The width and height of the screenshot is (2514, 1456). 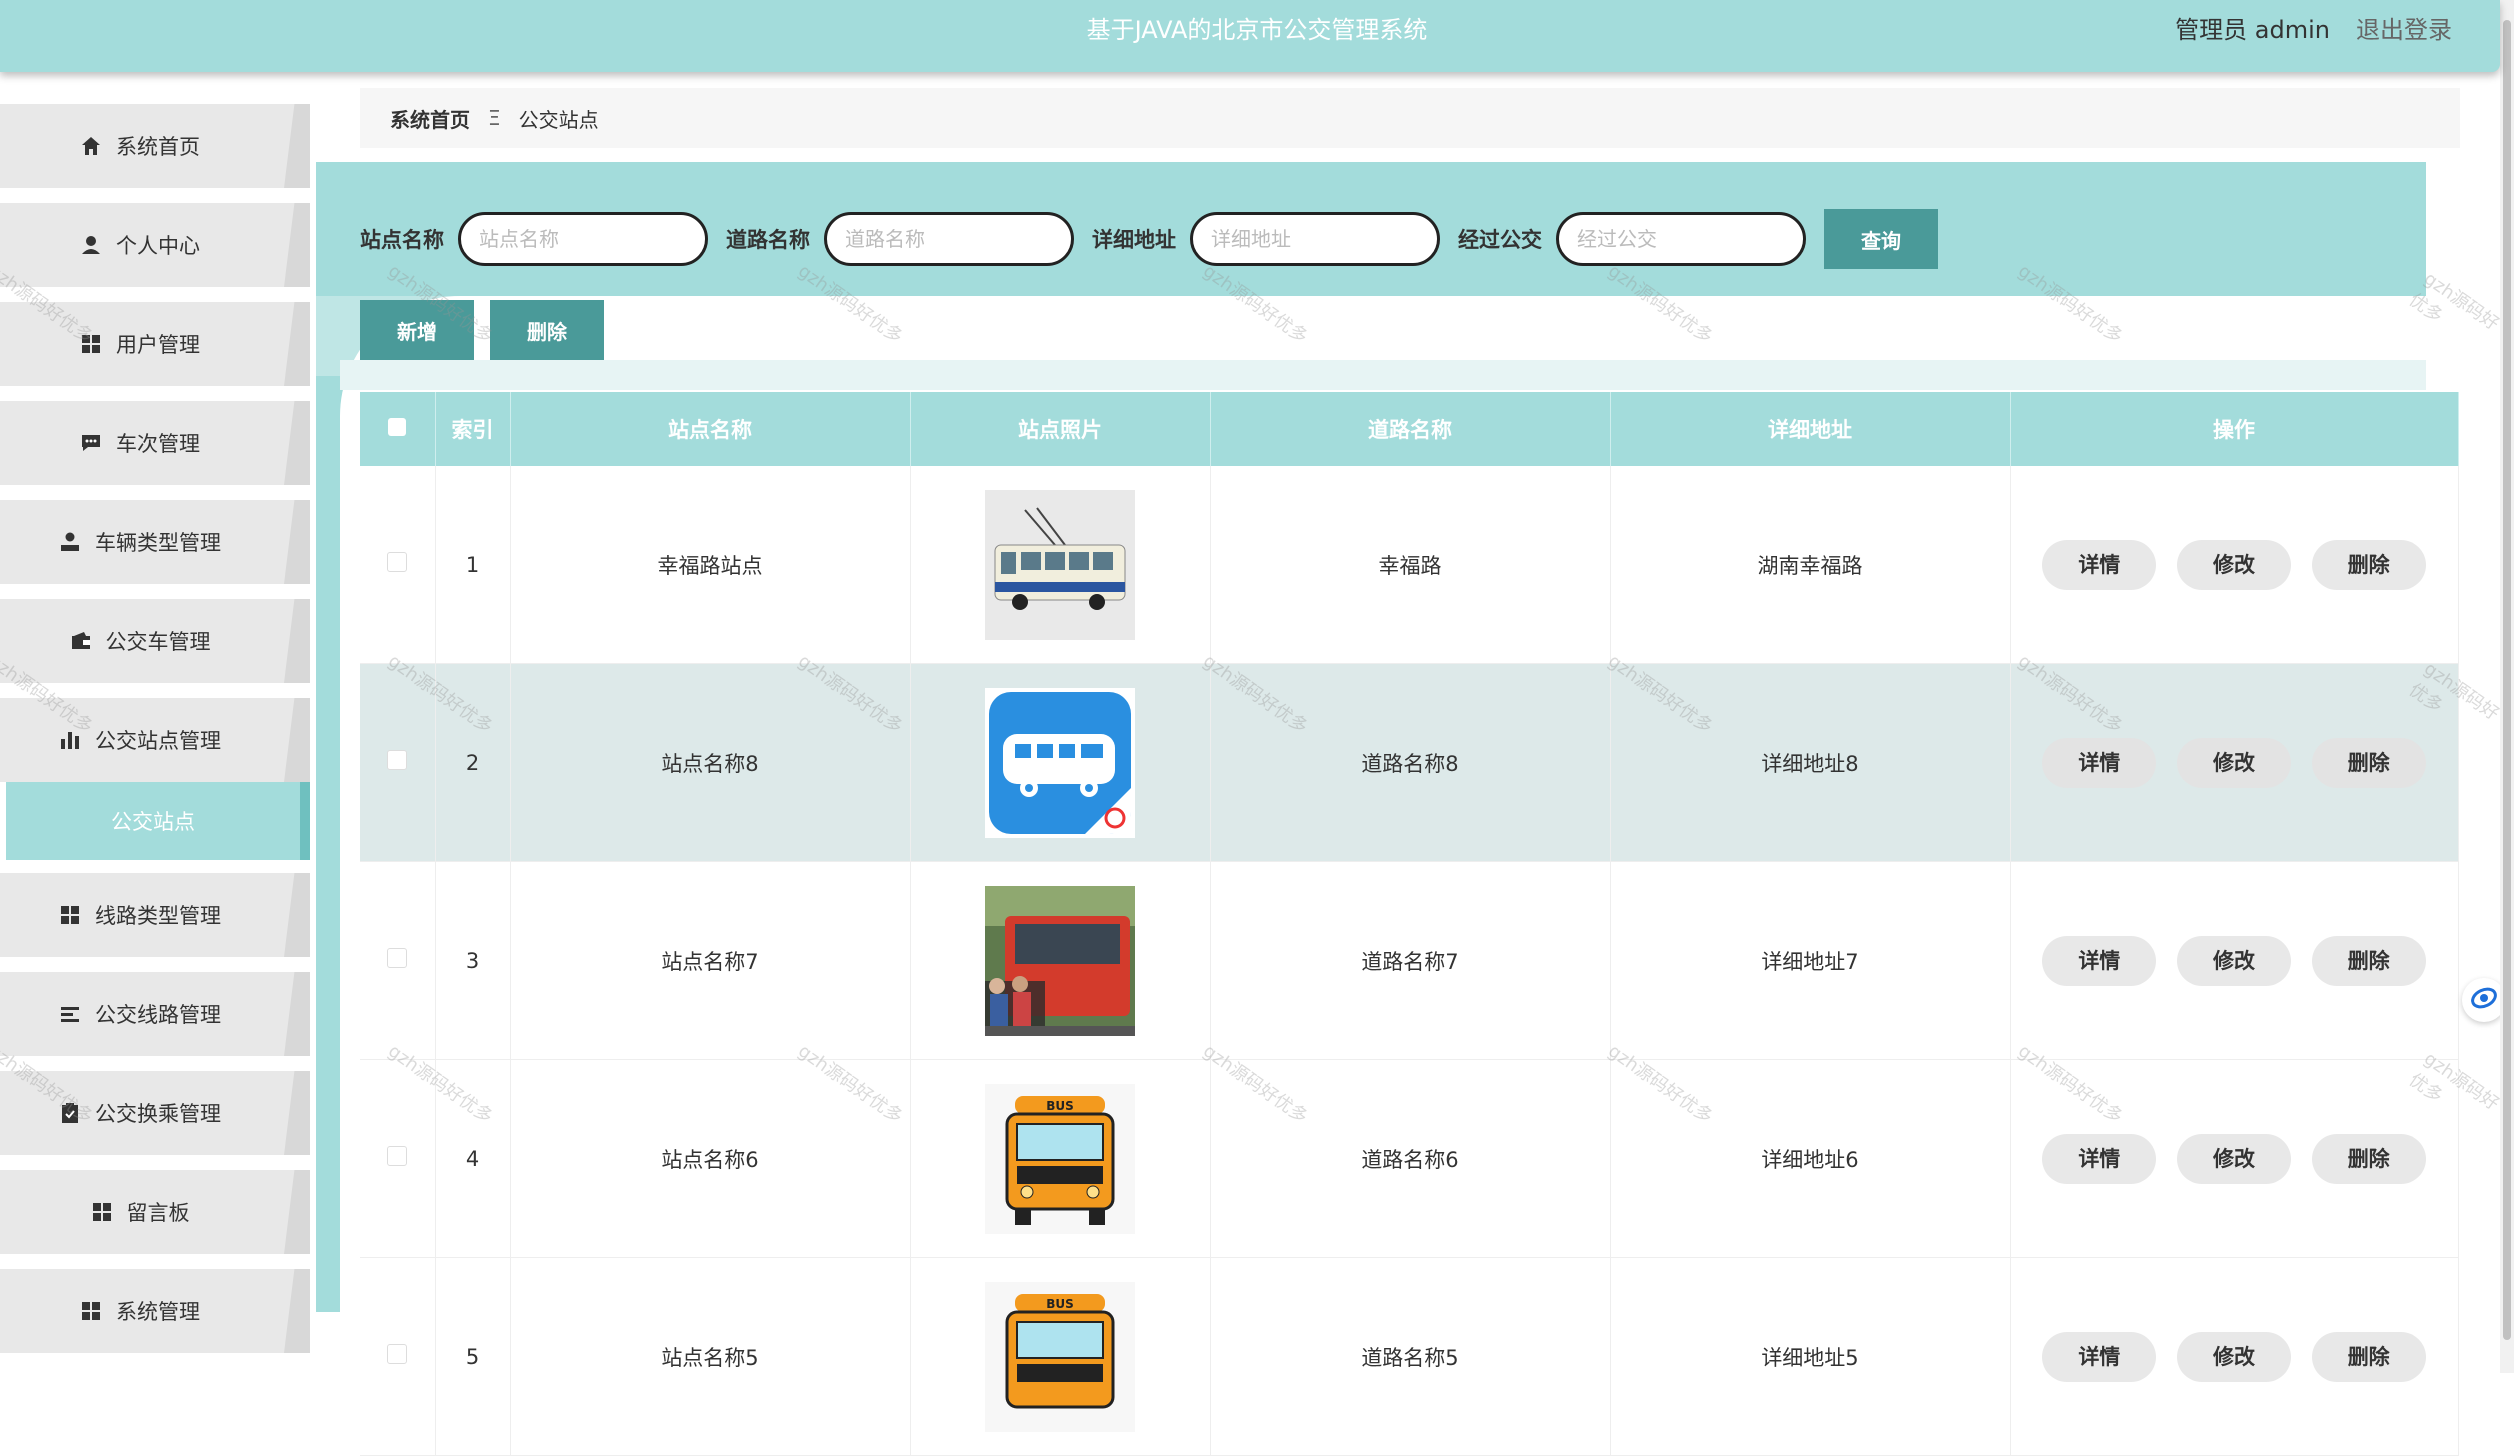 I want to click on road-cell: 道路名称7, so click(x=1410, y=960).